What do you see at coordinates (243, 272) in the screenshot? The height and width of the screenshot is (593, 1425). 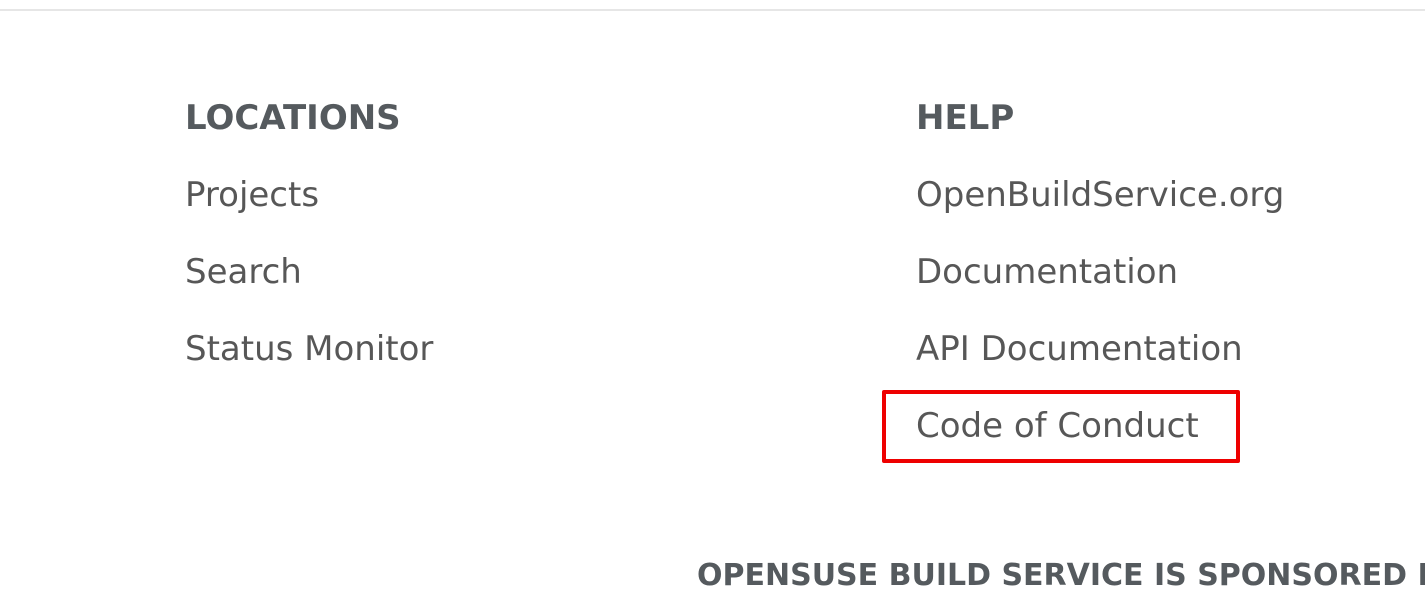 I see `search-link: Search` at bounding box center [243, 272].